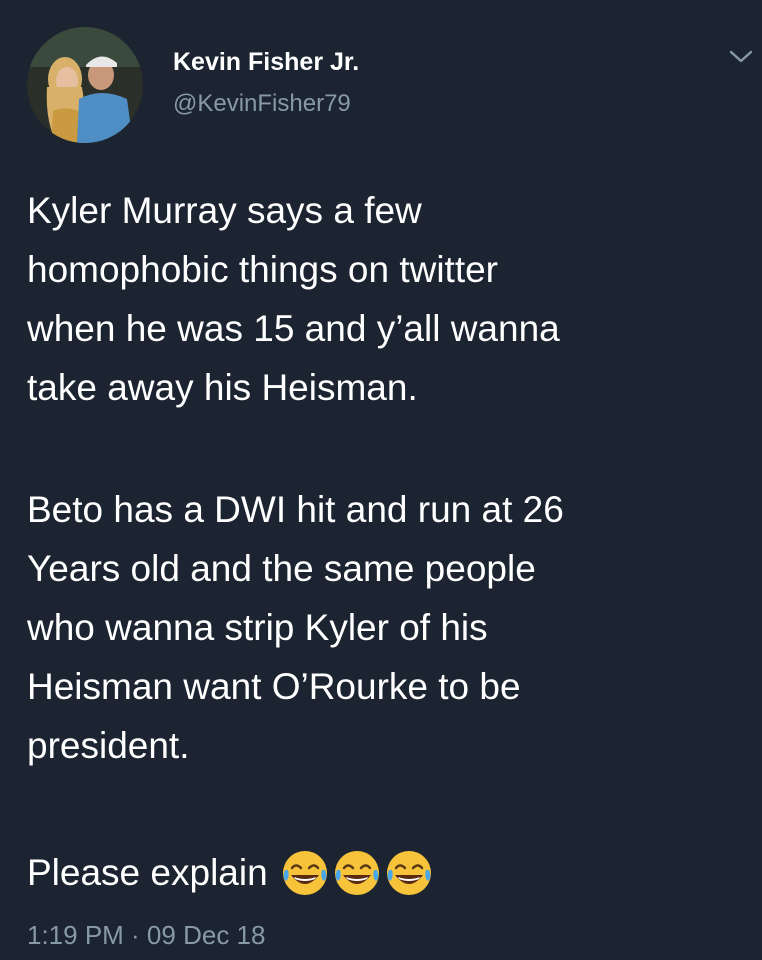 The width and height of the screenshot is (762, 960). I want to click on avatar-photo, so click(85, 85).